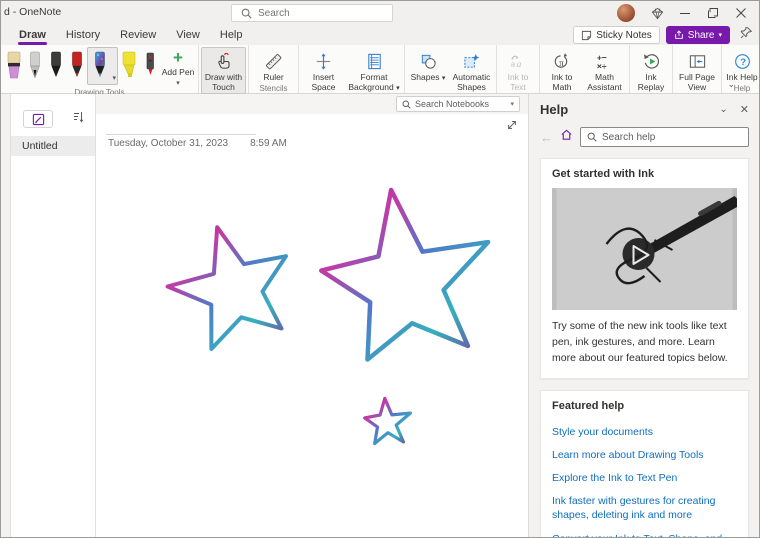  What do you see at coordinates (138, 35) in the screenshot?
I see `tab-review: Review` at bounding box center [138, 35].